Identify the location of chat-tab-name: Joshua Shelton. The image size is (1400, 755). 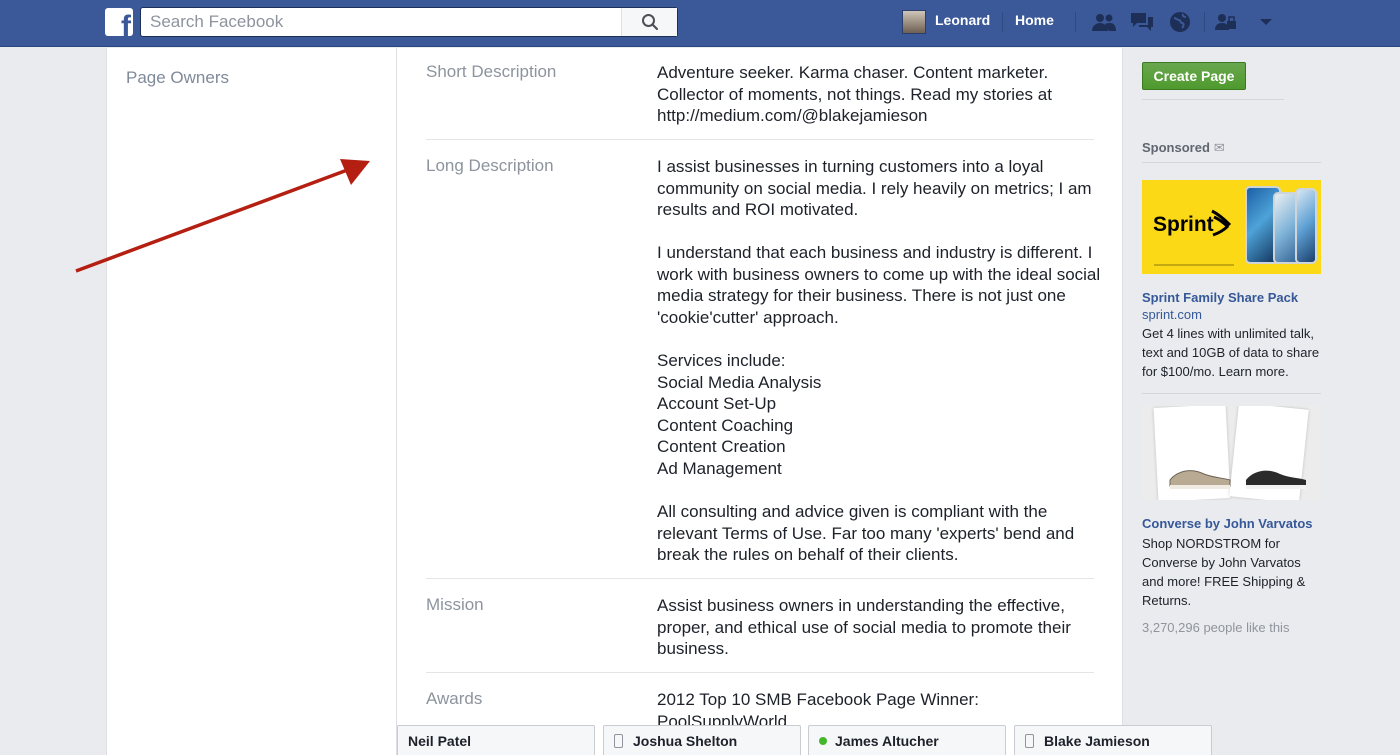
(685, 740).